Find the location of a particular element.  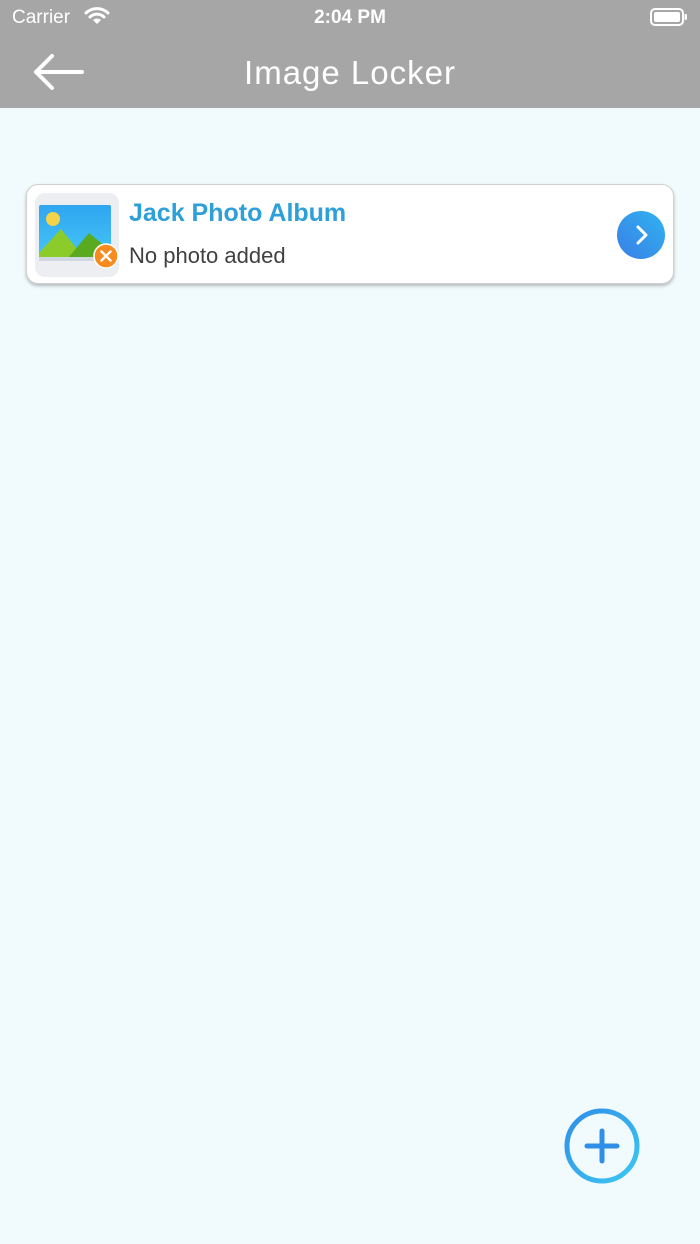

battery-icon is located at coordinates (668, 17).